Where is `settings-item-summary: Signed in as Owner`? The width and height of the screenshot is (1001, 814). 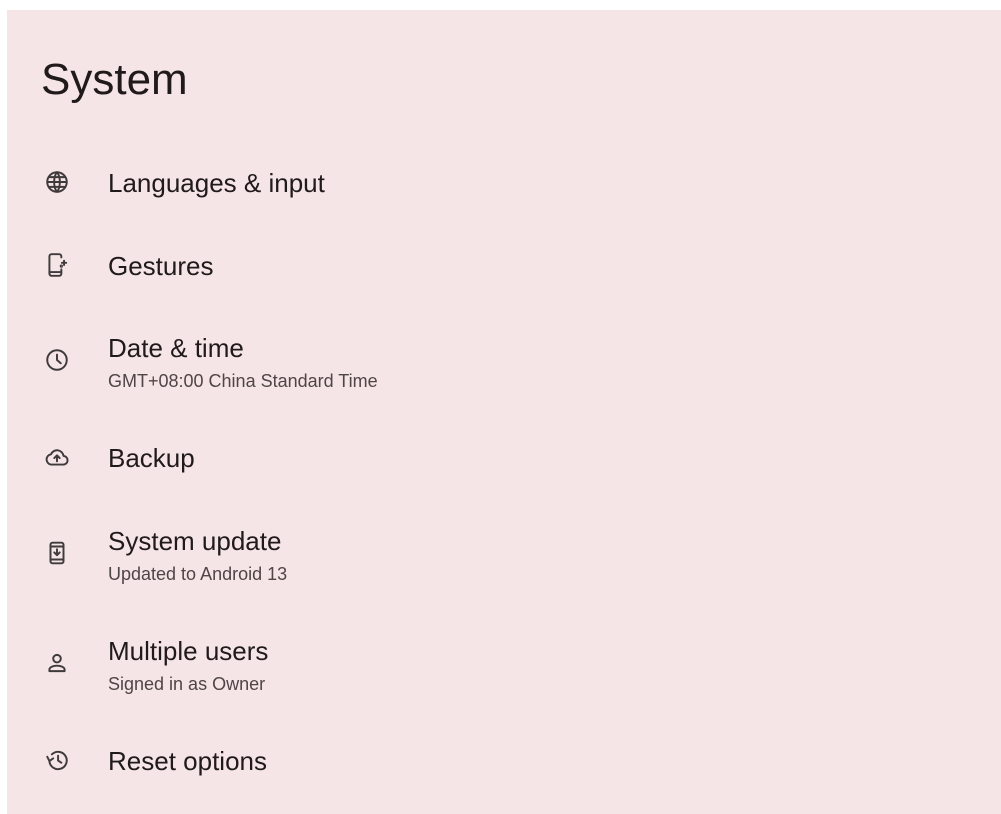 settings-item-summary: Signed in as Owner is located at coordinates (187, 684).